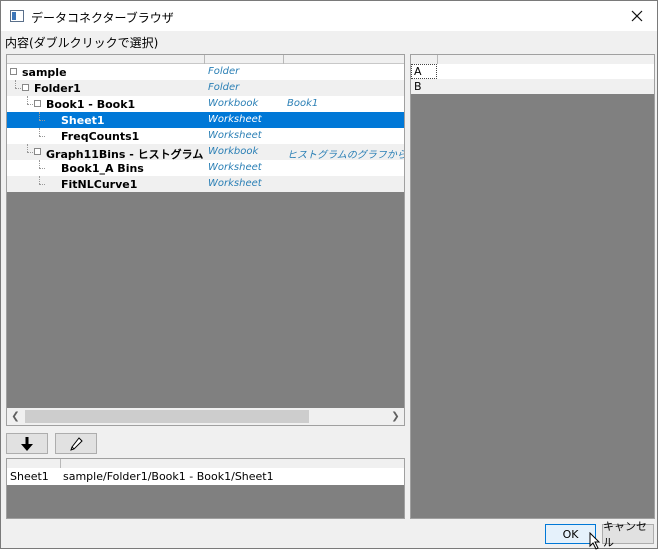  What do you see at coordinates (205, 136) in the screenshot?
I see `tree-item: FreqCounts1 Worksheet` at bounding box center [205, 136].